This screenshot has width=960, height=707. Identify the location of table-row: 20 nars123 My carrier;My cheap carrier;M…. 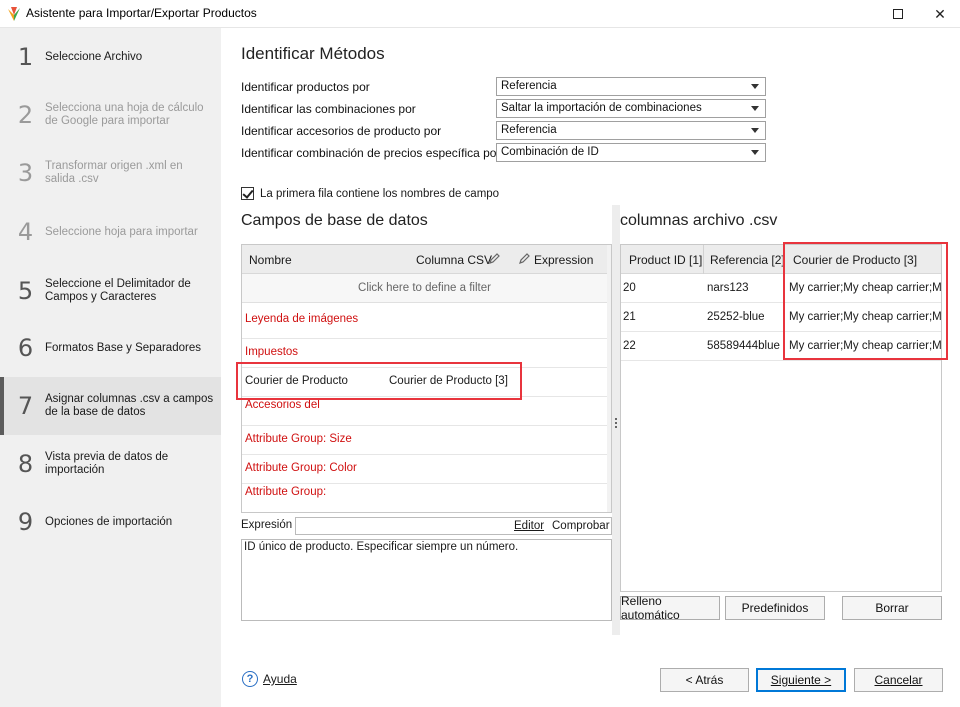
(781, 288).